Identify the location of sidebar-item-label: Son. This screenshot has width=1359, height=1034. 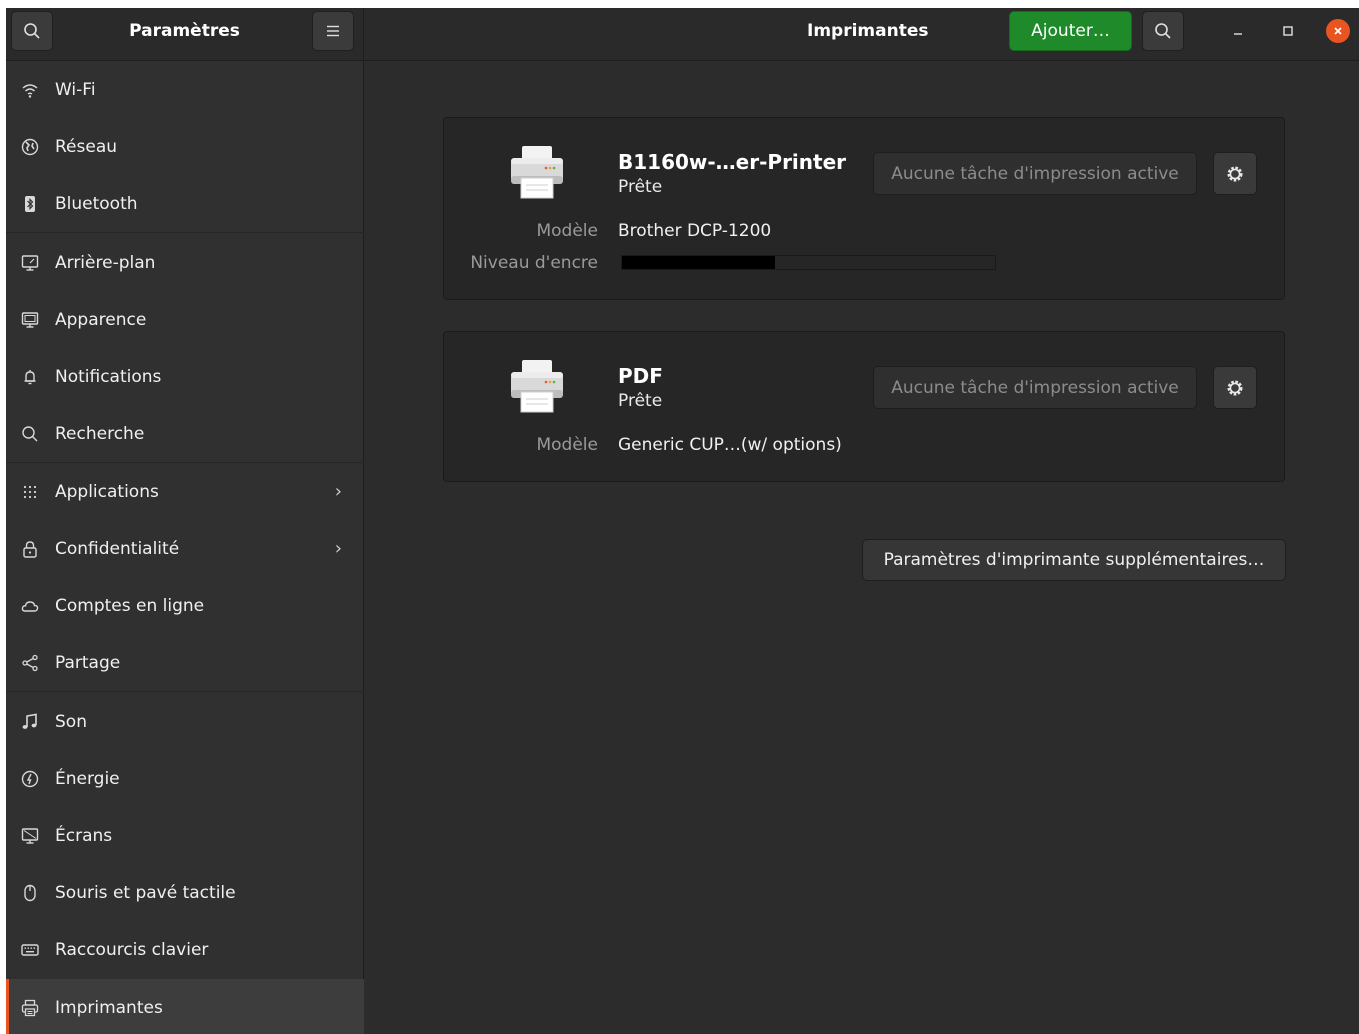
(71, 721).